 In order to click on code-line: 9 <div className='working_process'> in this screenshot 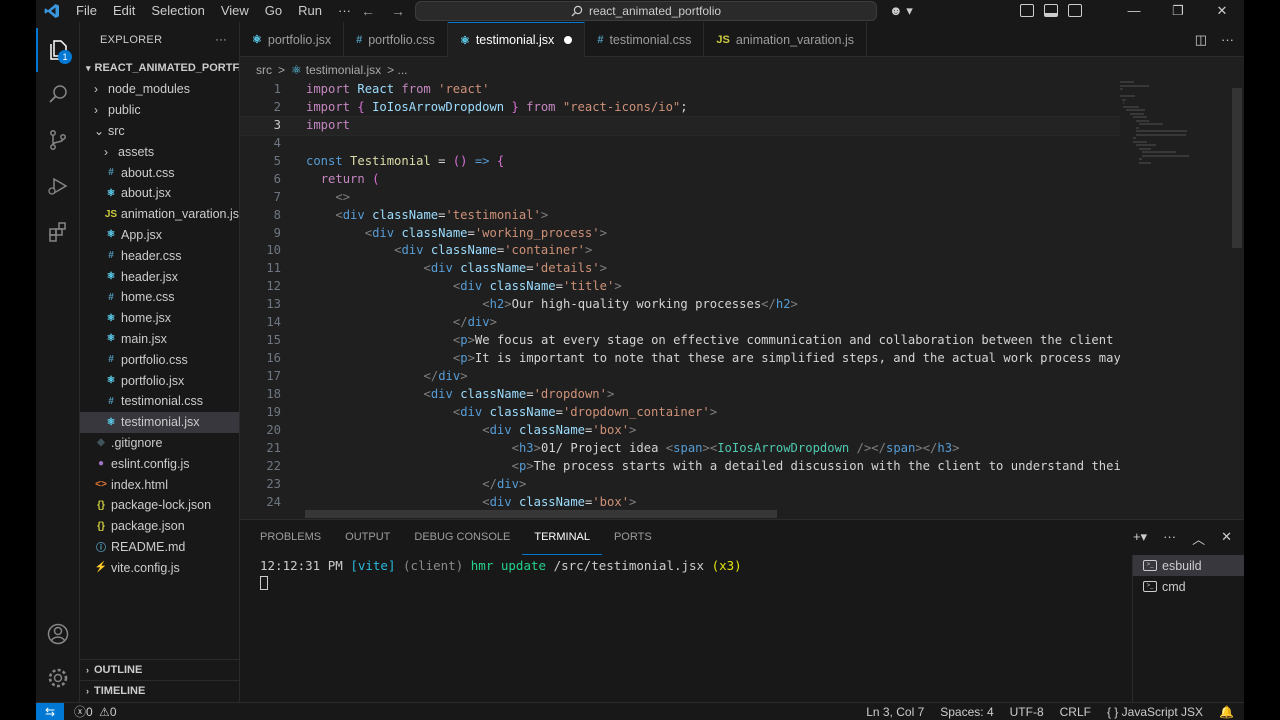, I will do `click(680, 234)`.